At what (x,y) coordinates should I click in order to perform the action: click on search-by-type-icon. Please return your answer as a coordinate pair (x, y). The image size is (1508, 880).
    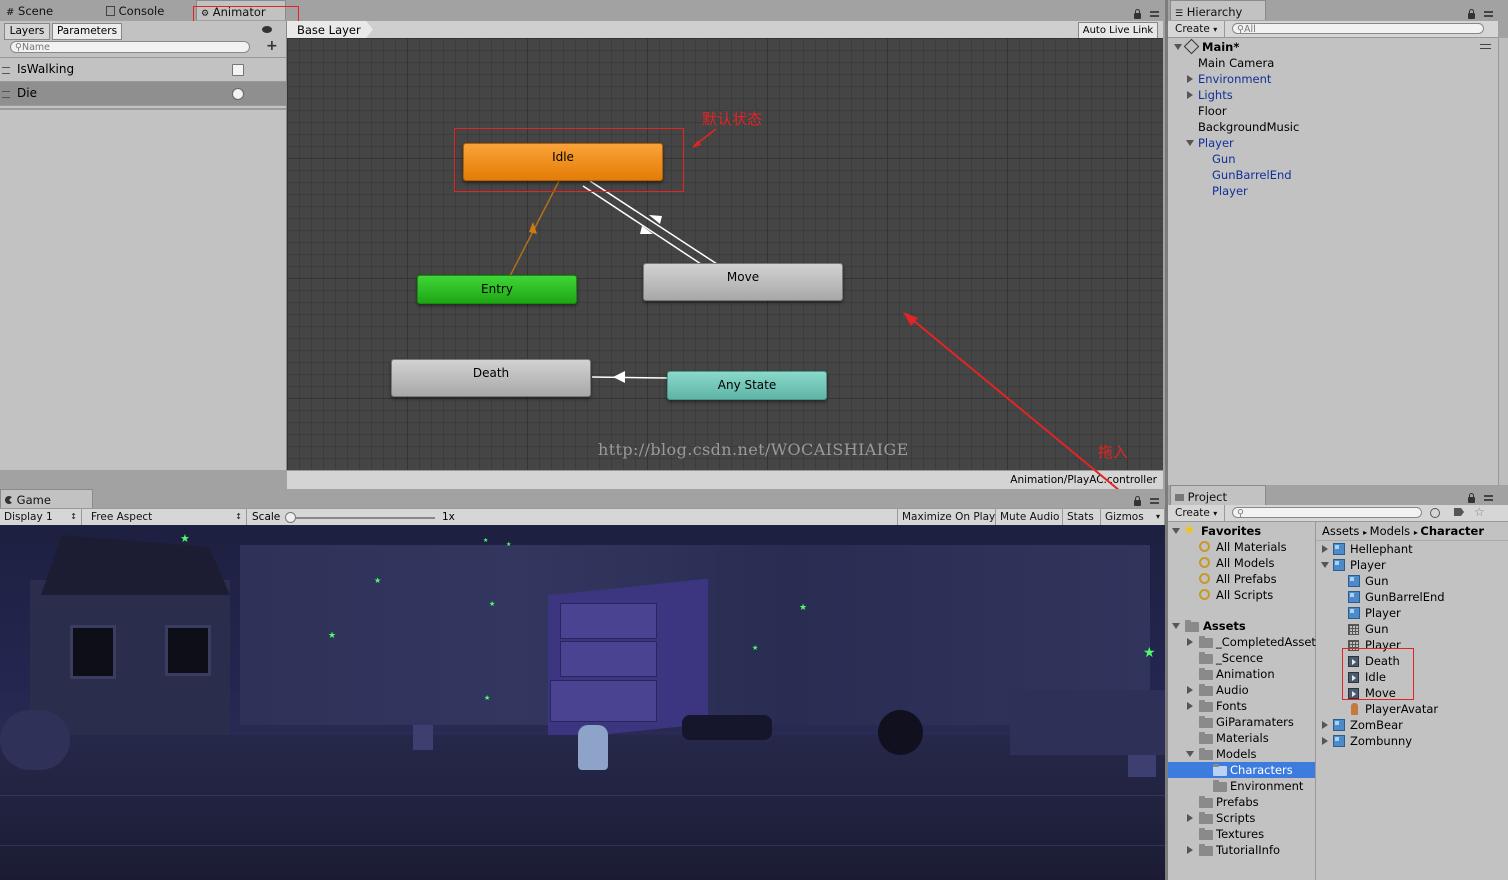
    Looking at the image, I should click on (1435, 513).